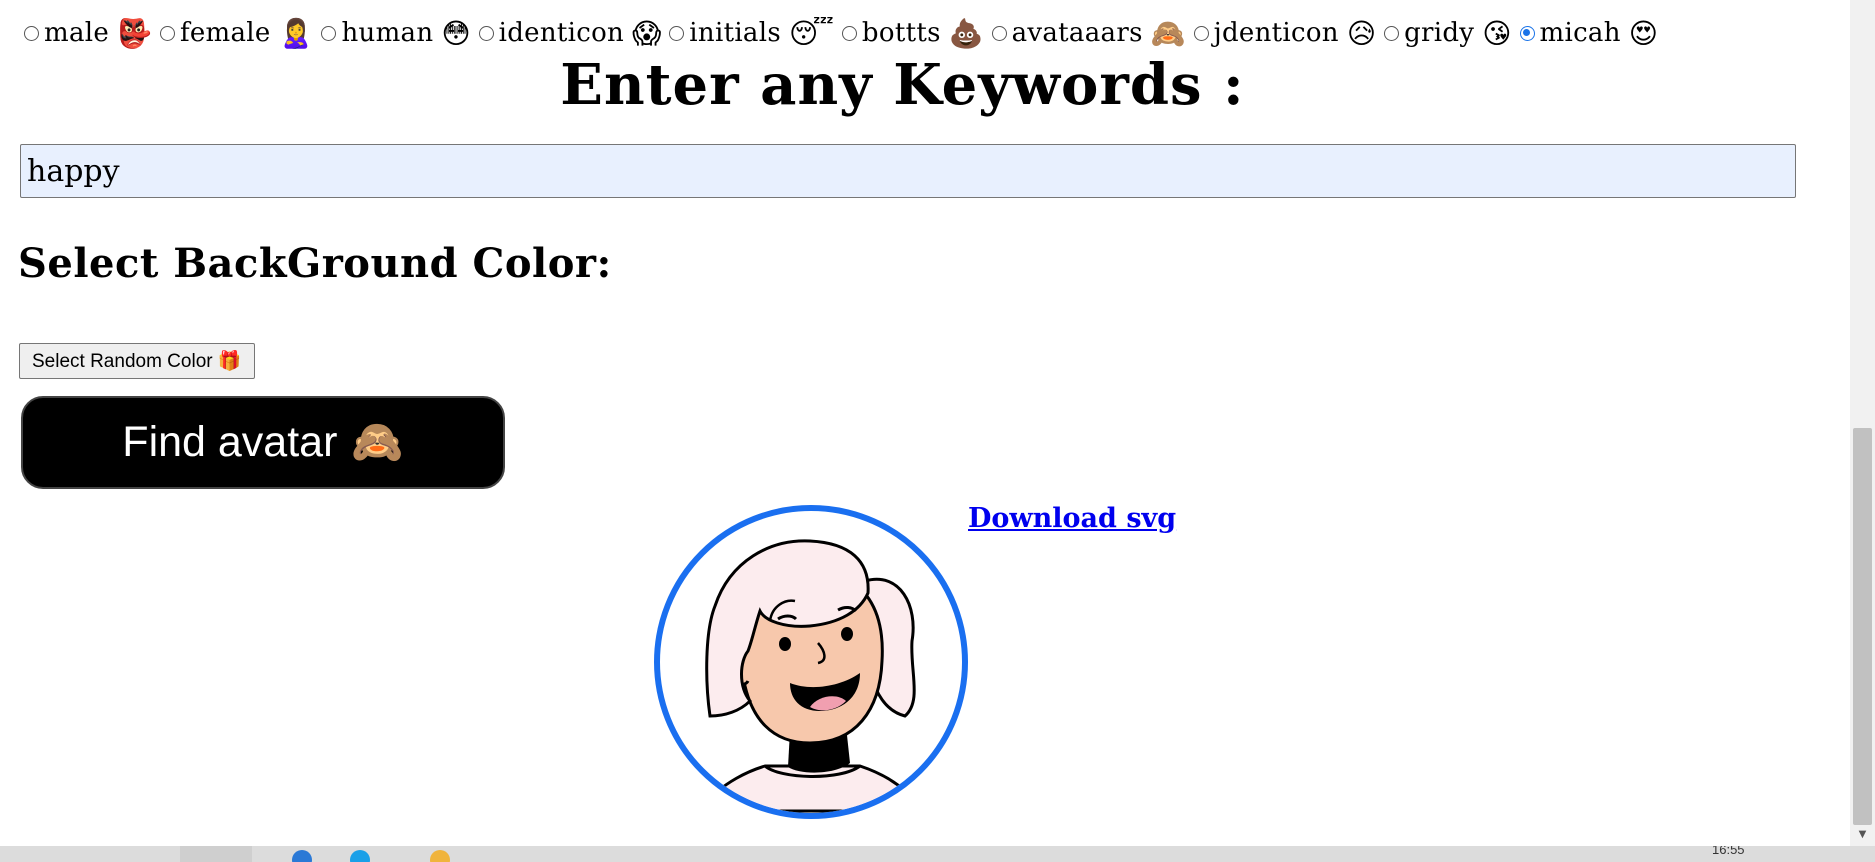 The width and height of the screenshot is (1875, 862). I want to click on emoji-icon-human: 😳, so click(456, 33).